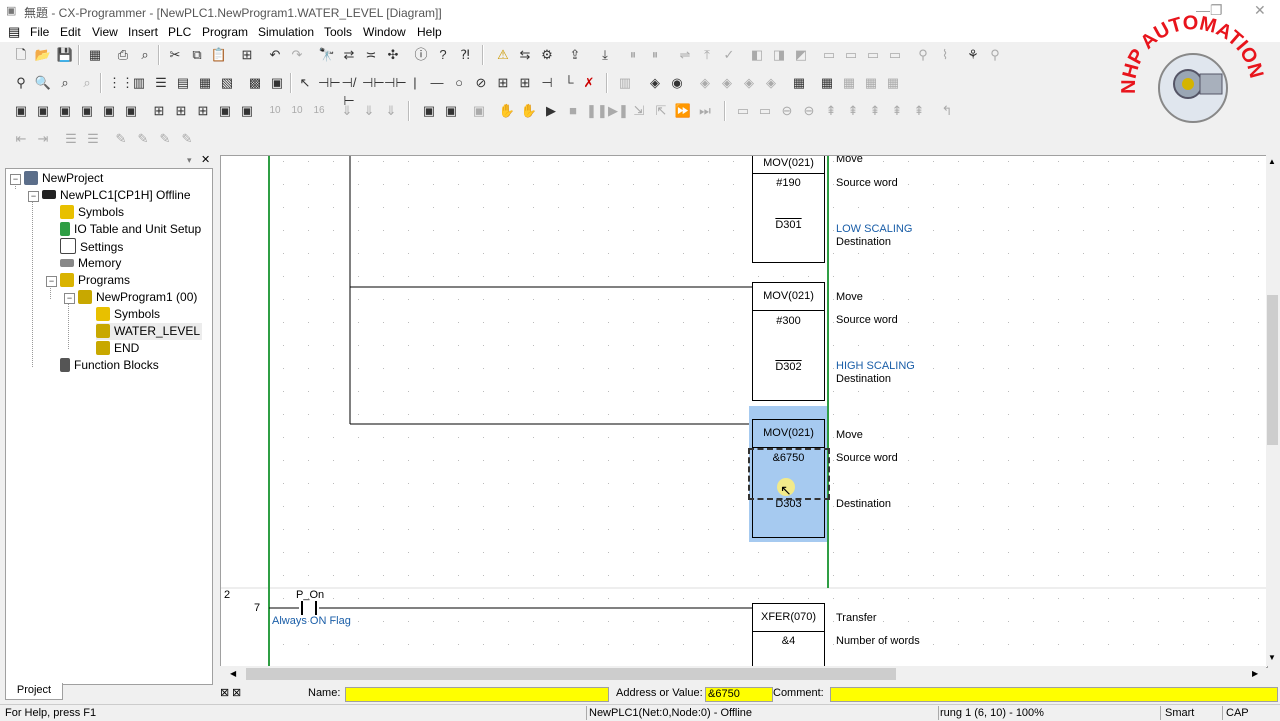 The width and height of the screenshot is (1280, 721). I want to click on transfer-icon: ⇪, so click(575, 55).